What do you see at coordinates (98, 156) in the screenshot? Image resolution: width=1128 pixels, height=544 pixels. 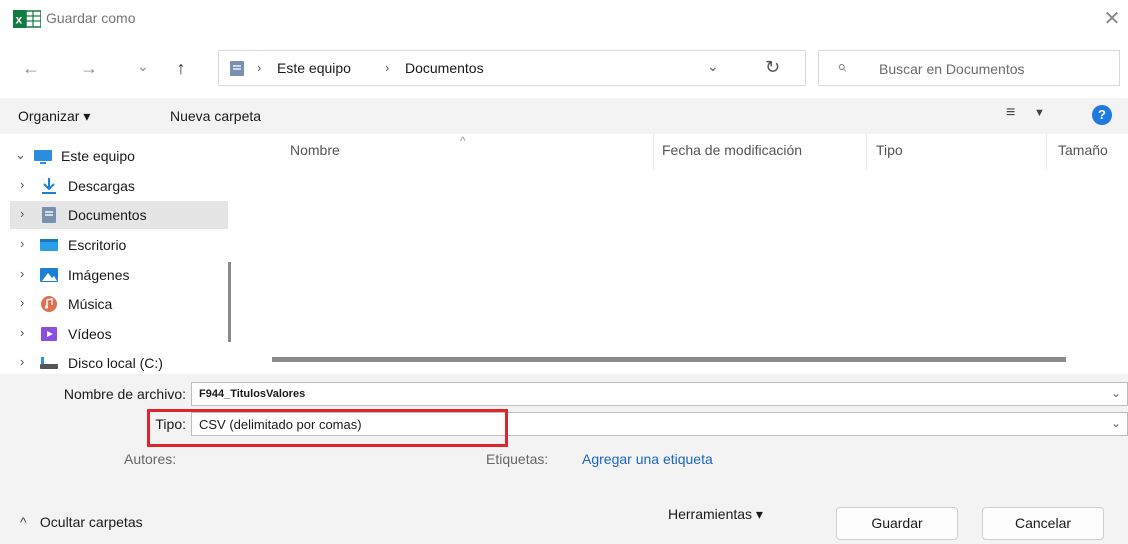 I see `sidebar-item-label: Este equipo` at bounding box center [98, 156].